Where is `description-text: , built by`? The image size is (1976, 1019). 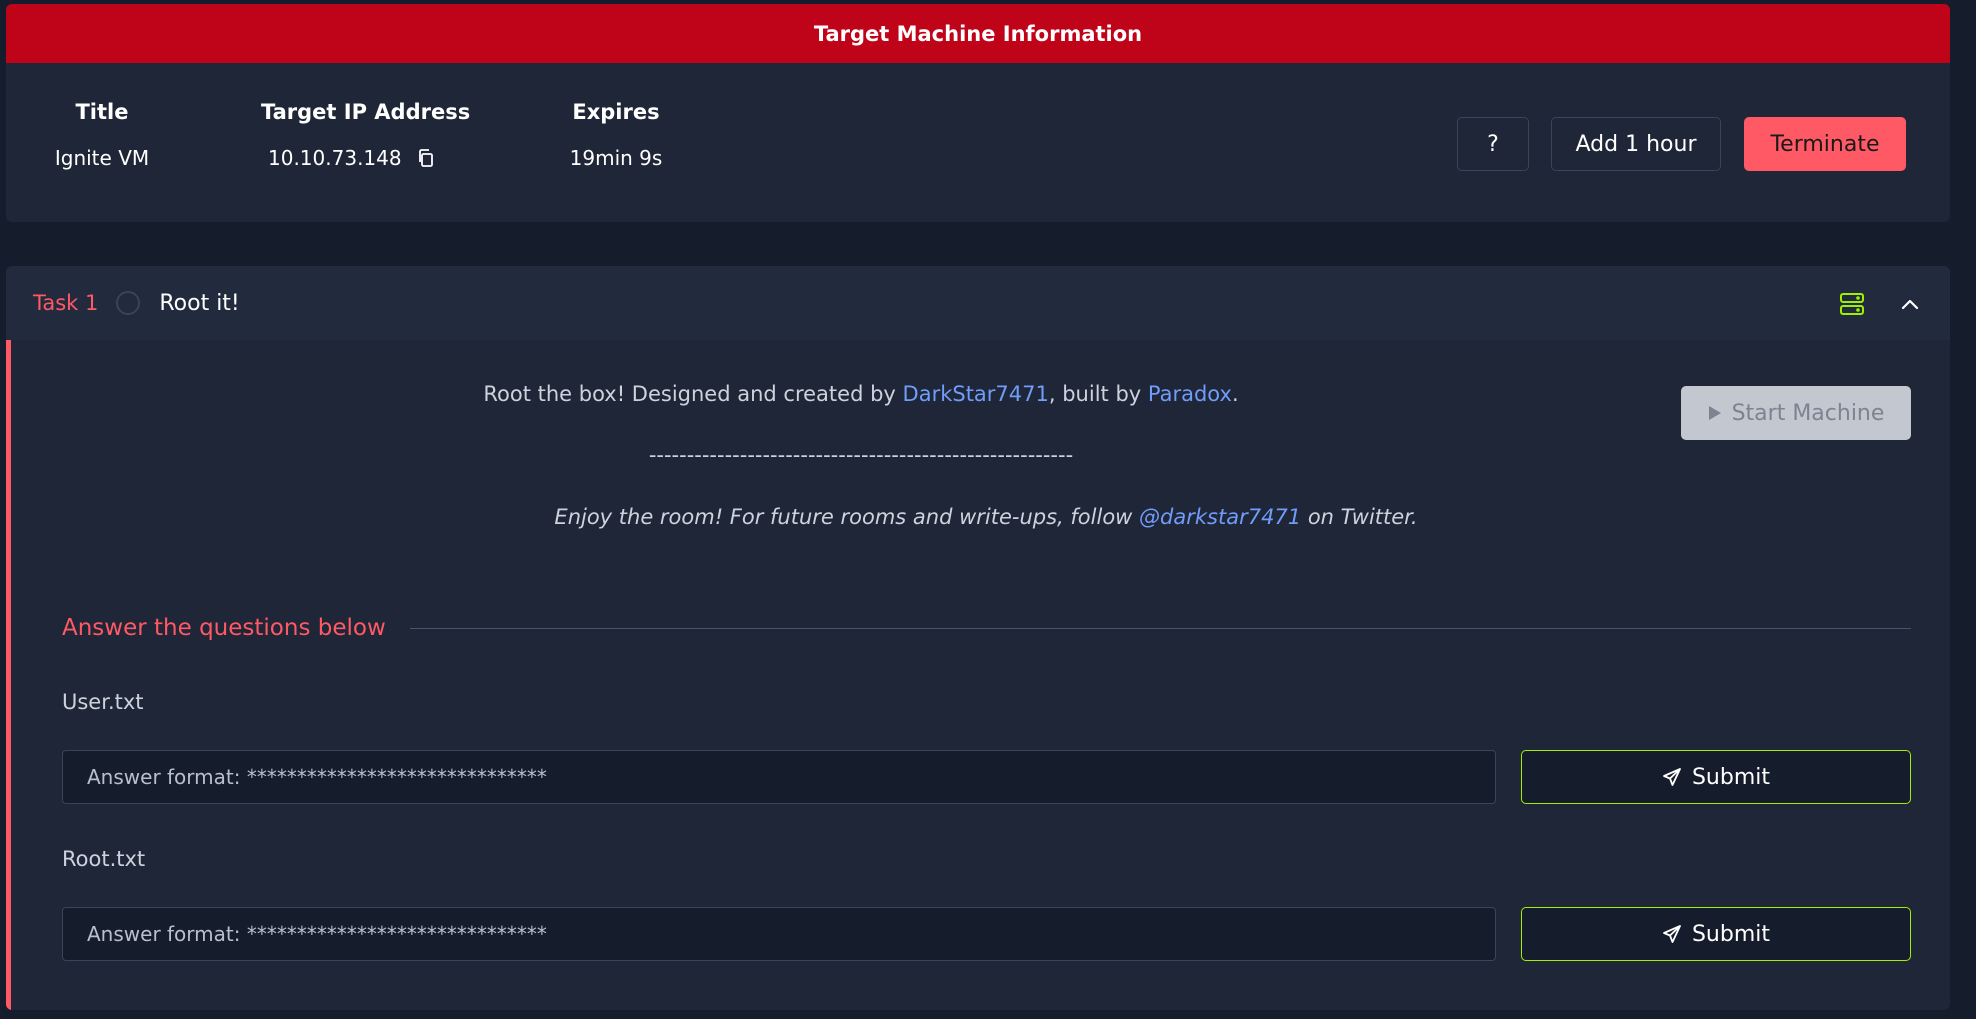
description-text: , built by is located at coordinates (1098, 394).